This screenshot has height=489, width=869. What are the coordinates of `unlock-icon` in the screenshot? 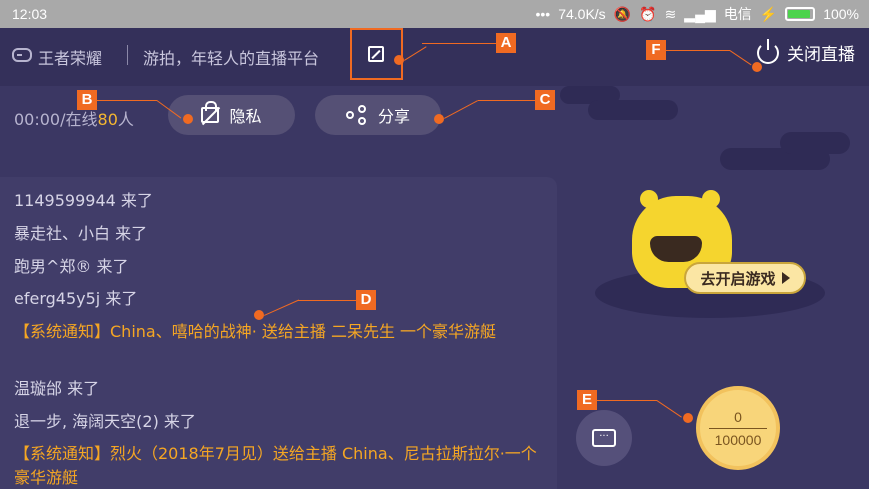 It's located at (210, 112).